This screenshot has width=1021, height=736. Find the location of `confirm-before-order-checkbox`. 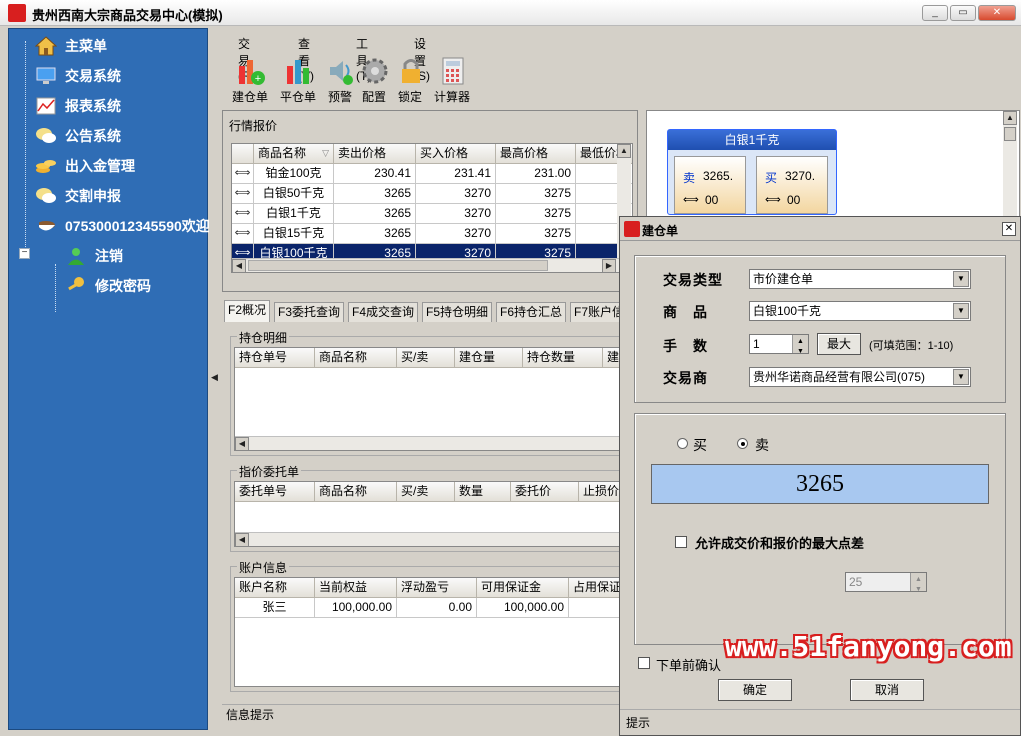

confirm-before-order-checkbox is located at coordinates (644, 663).